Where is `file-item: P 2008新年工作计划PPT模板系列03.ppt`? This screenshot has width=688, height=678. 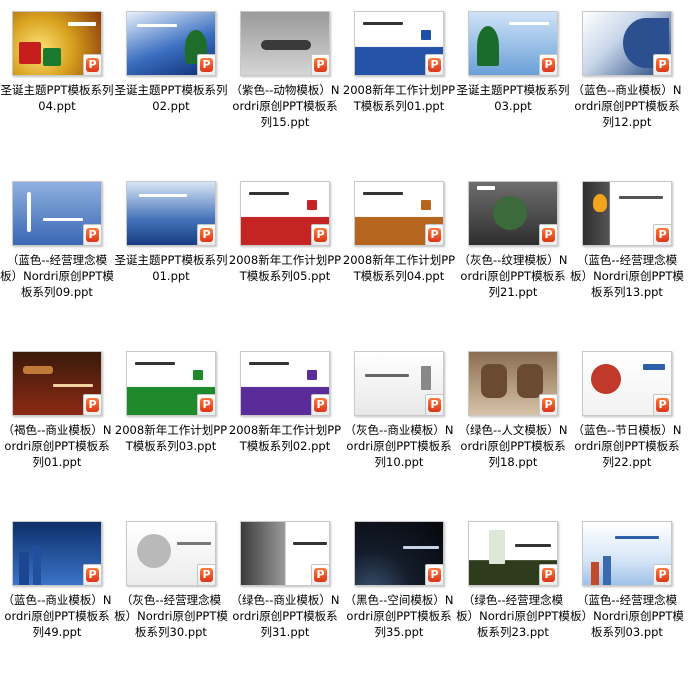 file-item: P 2008新年工作计划PPT模板系列03.ppt is located at coordinates (171, 424).